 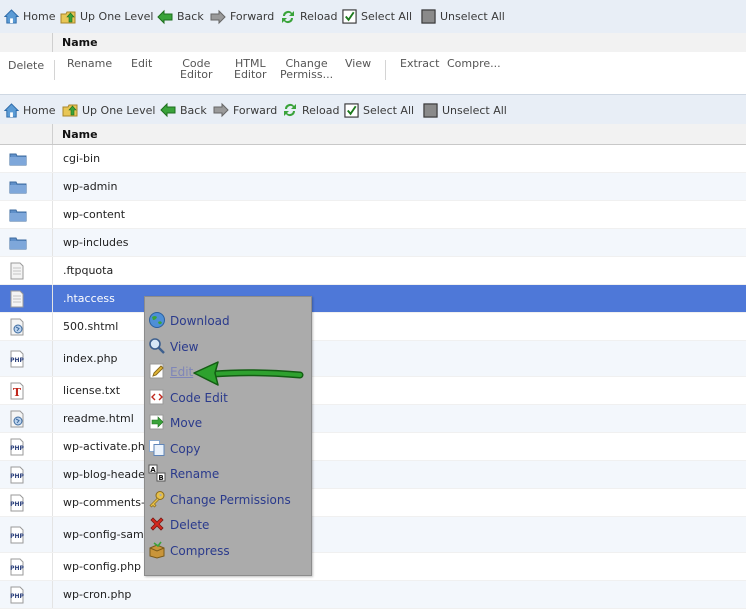 What do you see at coordinates (373, 359) in the screenshot?
I see `table-row: index.php` at bounding box center [373, 359].